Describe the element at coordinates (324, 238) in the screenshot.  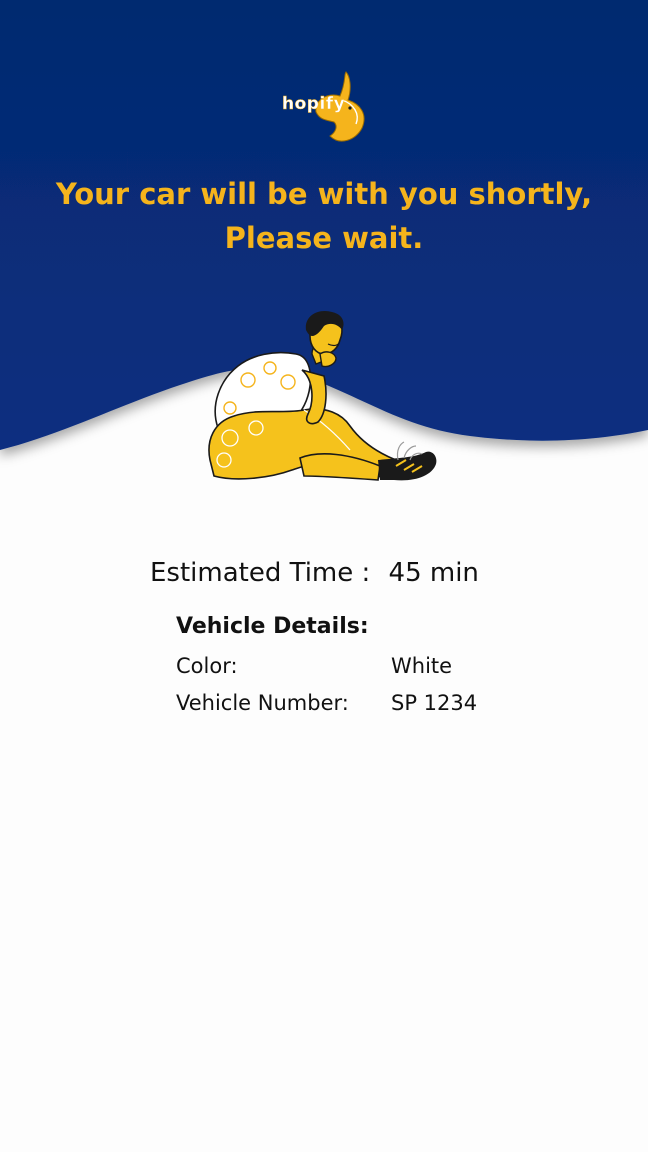
I see `page-title-line-2: Please wait.` at that location.